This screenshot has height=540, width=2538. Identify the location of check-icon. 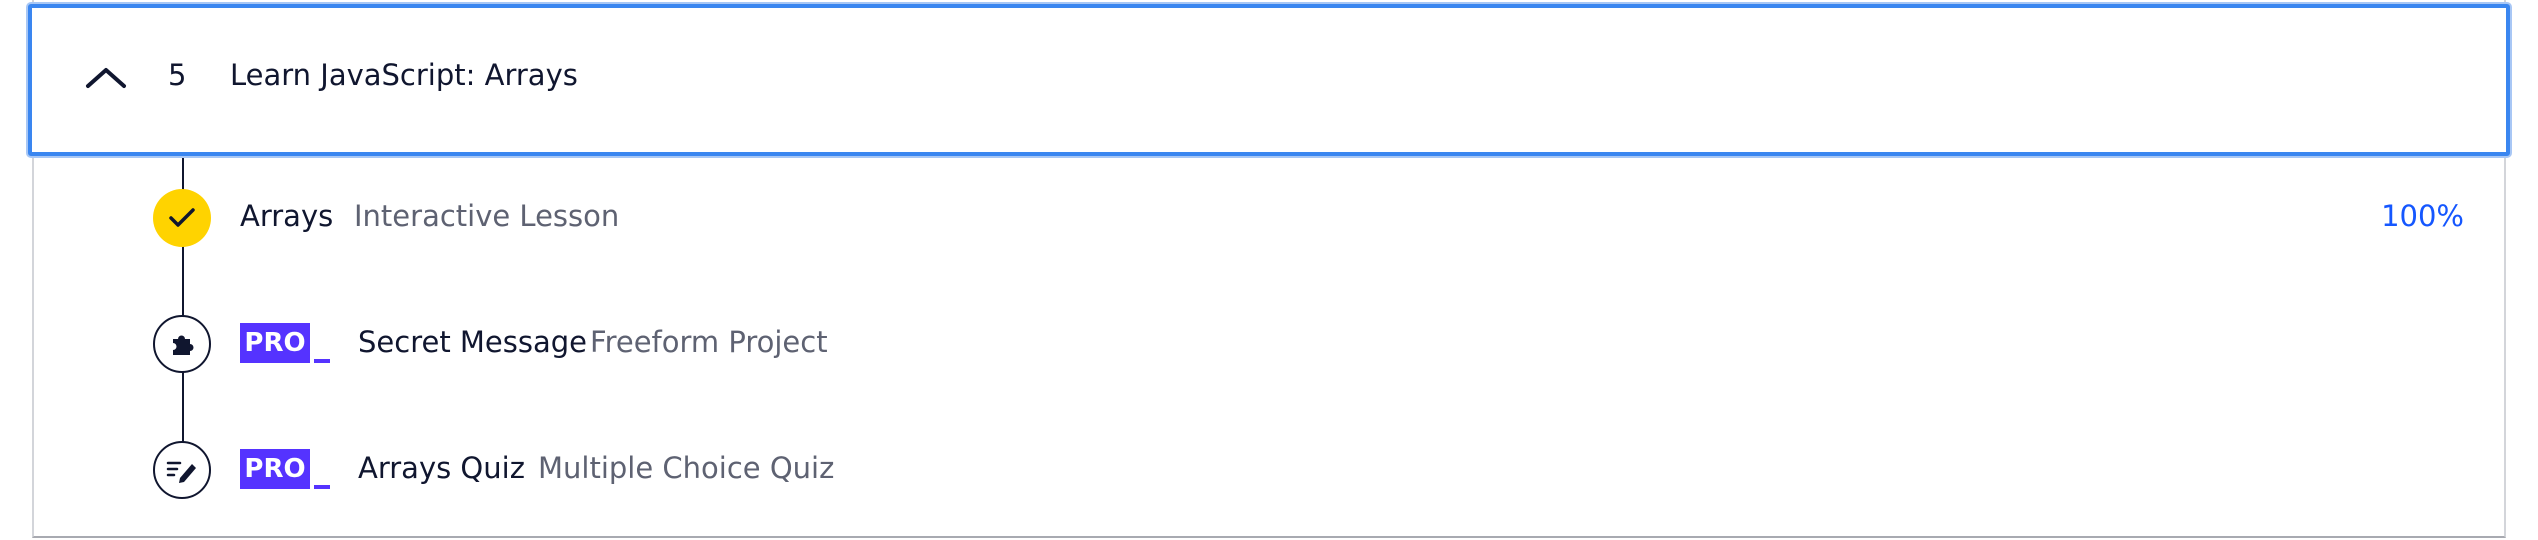
(182, 217).